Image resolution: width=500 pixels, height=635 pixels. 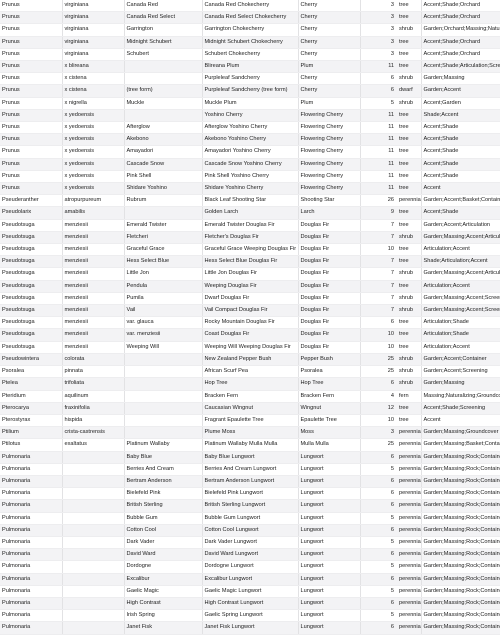 What do you see at coordinates (460, 42) in the screenshot?
I see `cell-uses: Accent;Shade;Orchard` at bounding box center [460, 42].